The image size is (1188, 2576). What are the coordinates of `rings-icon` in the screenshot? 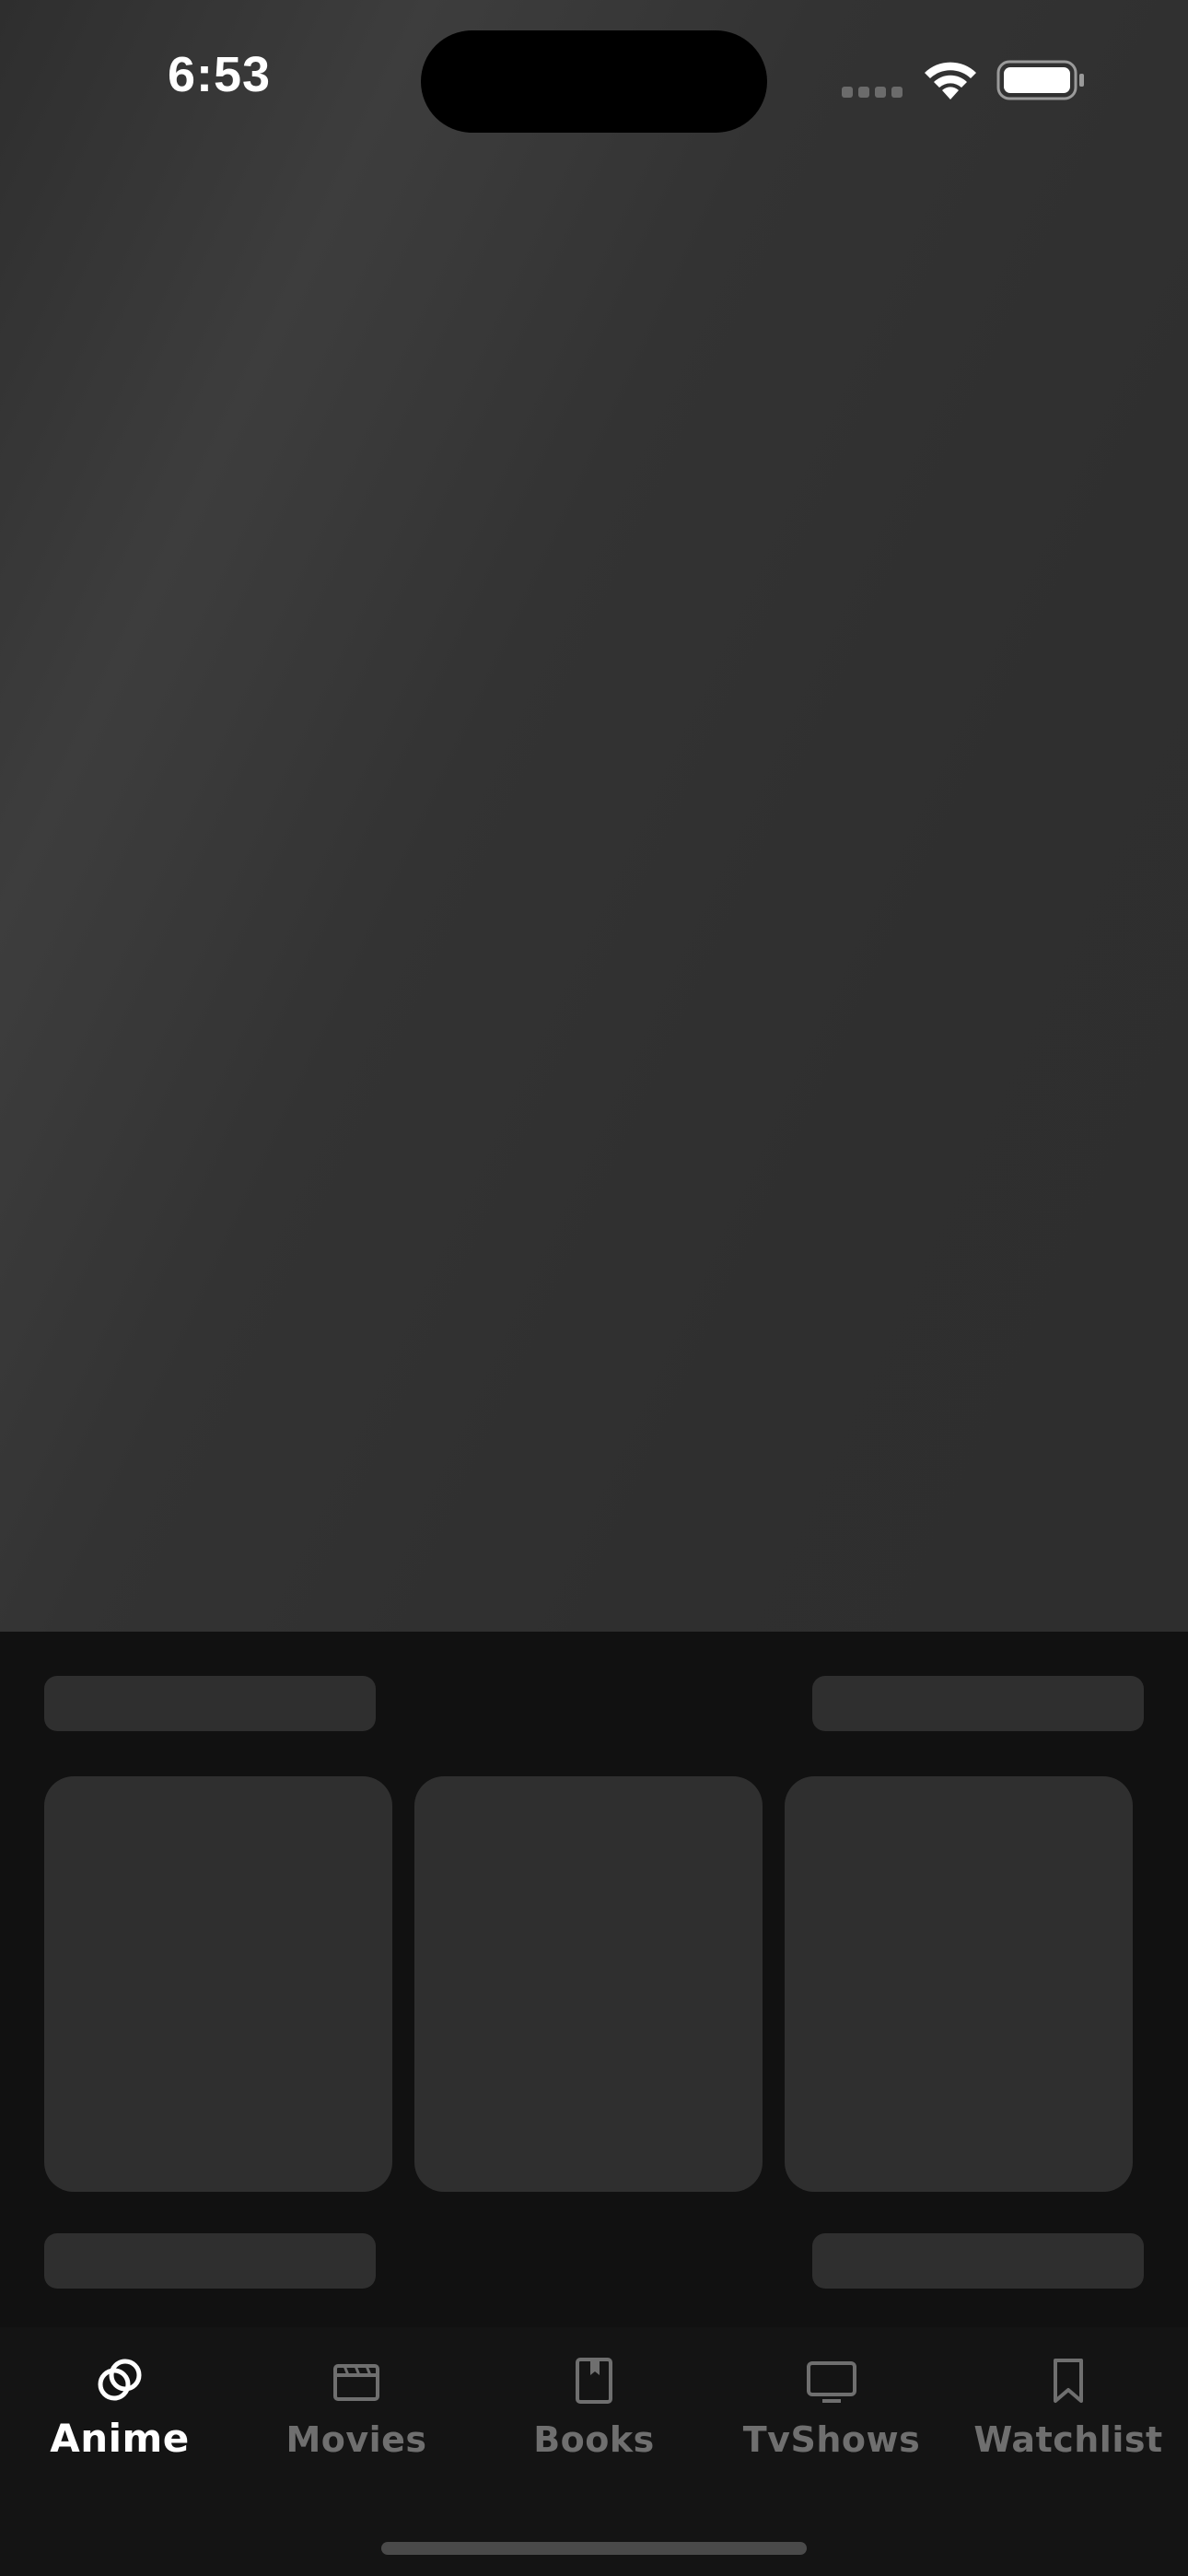 It's located at (120, 2380).